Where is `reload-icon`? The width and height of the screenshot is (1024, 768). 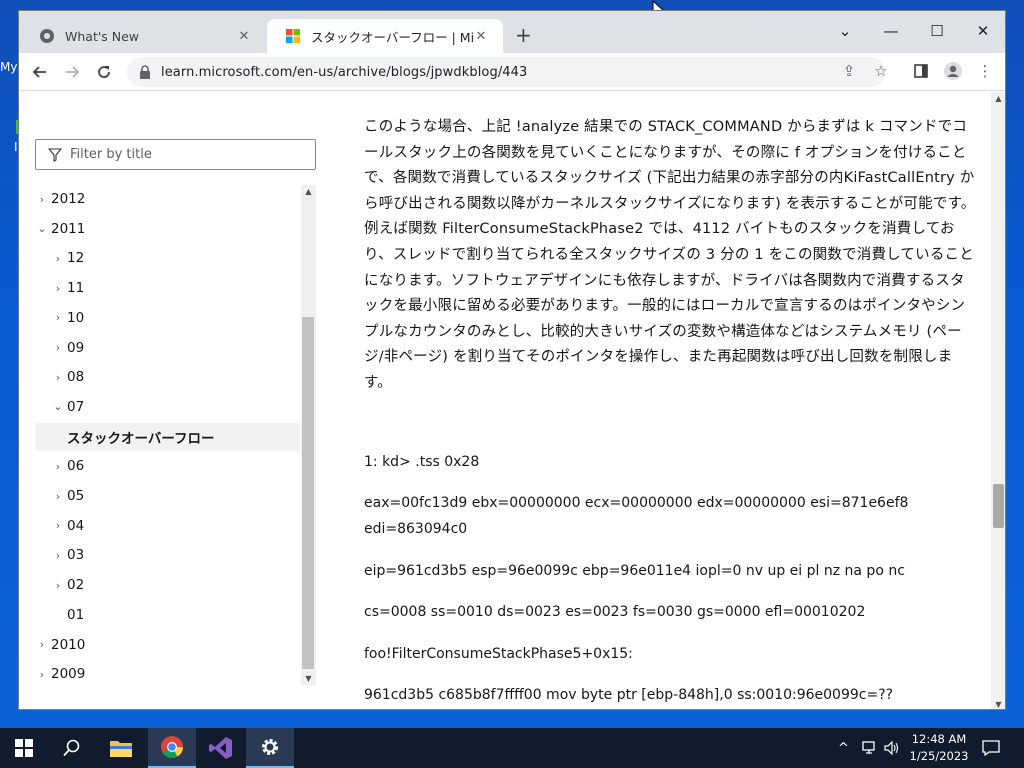 reload-icon is located at coordinates (104, 72).